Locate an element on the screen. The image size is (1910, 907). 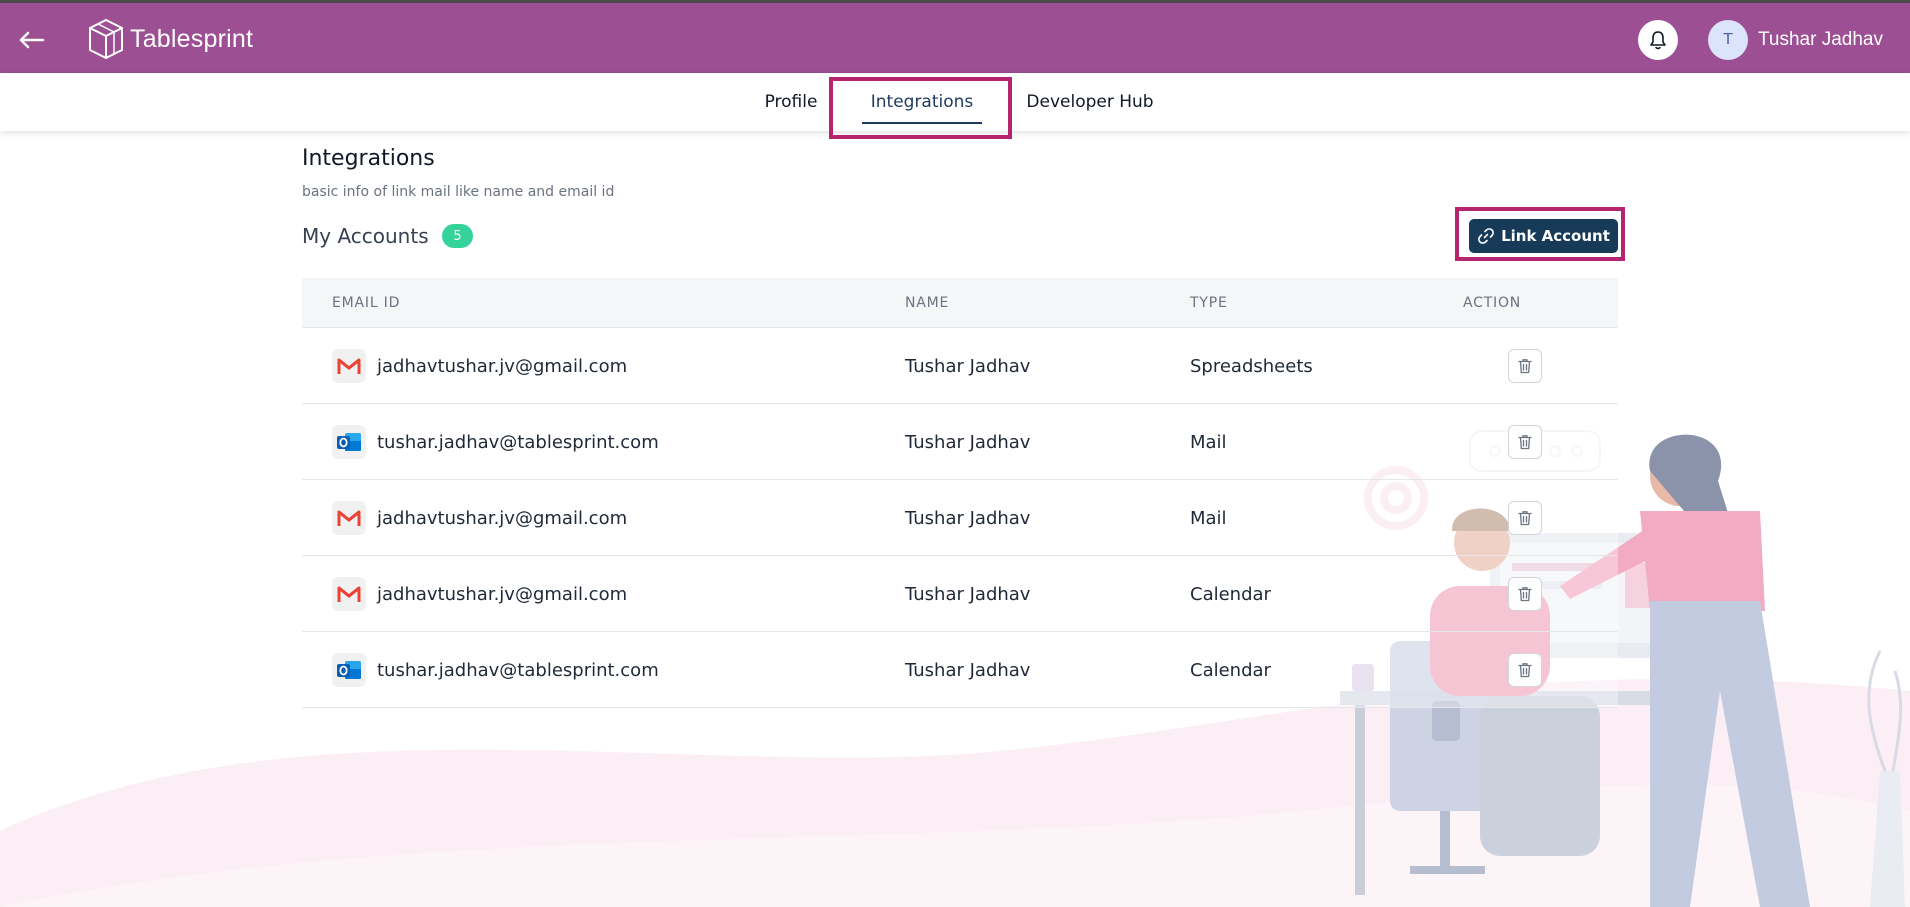
link-account-button: Link Account is located at coordinates (1543, 236).